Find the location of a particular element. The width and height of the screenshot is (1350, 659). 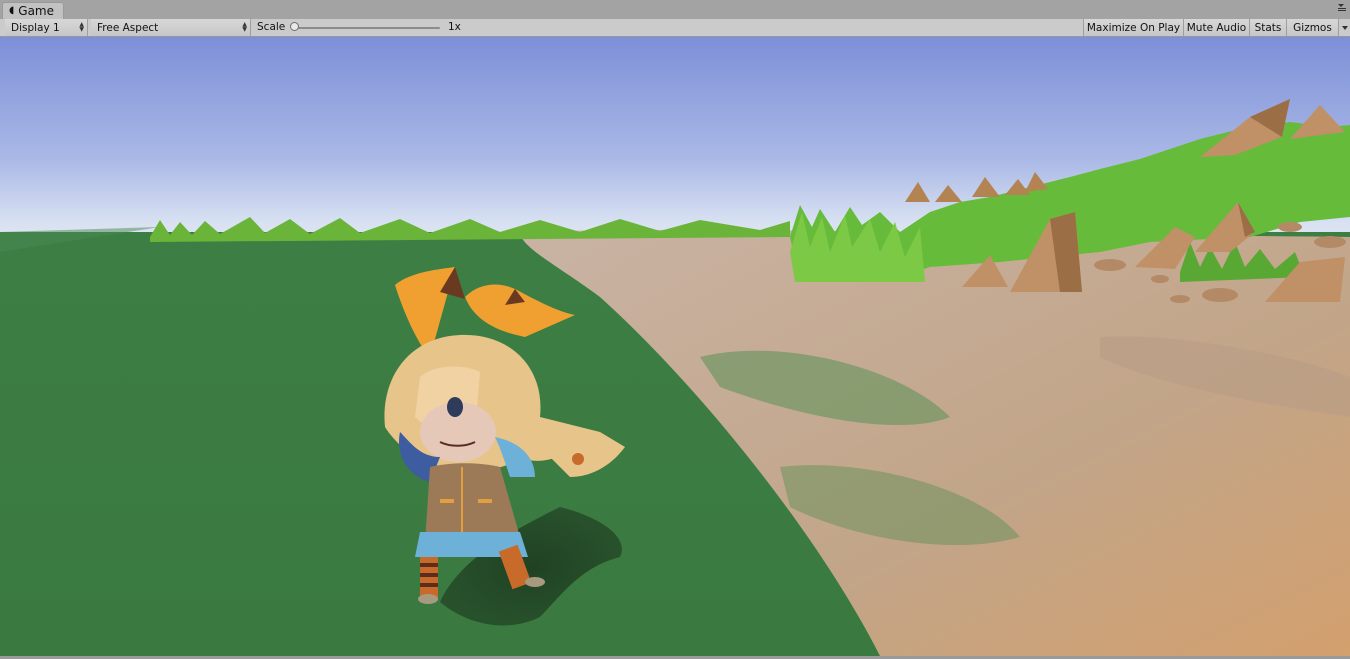

gizmos-dropdown-arrow is located at coordinates (1344, 27).